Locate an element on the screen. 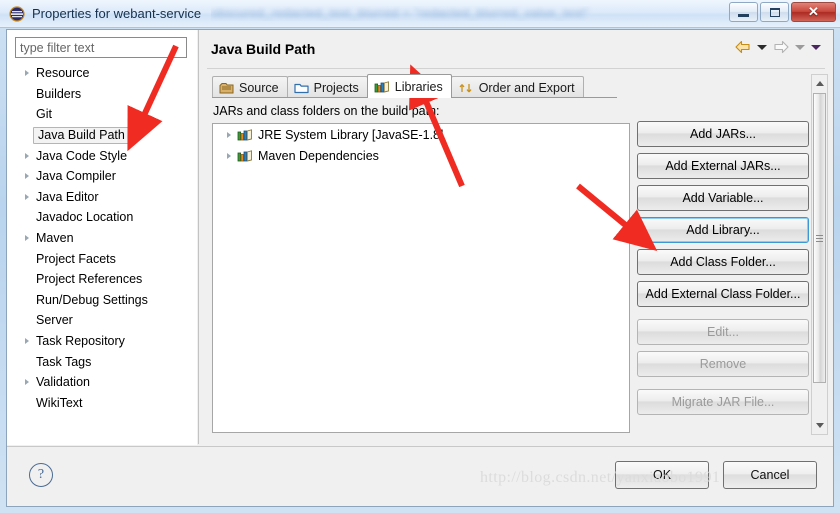  list-item: Maven Dependencies is located at coordinates (421, 155).